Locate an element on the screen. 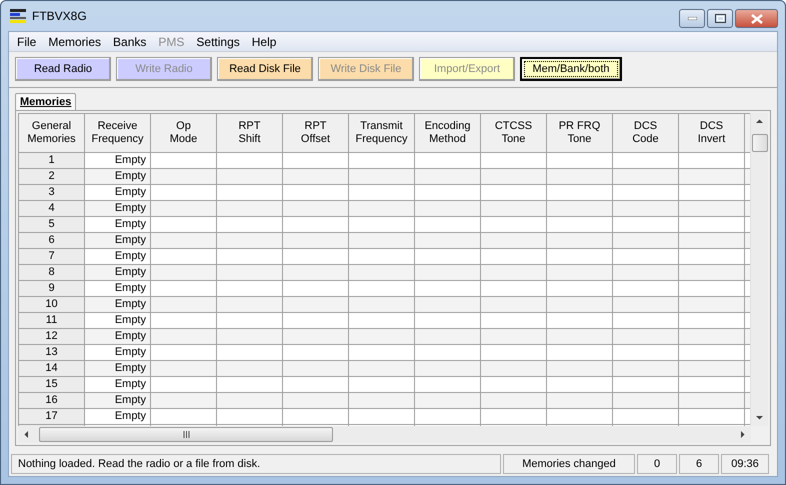  toolbar-button: Read Disk File is located at coordinates (265, 69).